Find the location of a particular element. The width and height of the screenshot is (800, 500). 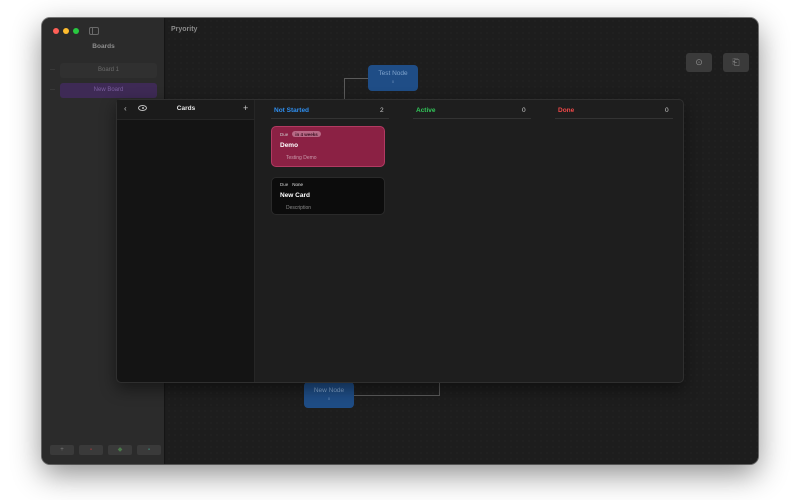

add-board-button: + is located at coordinates (62, 450).